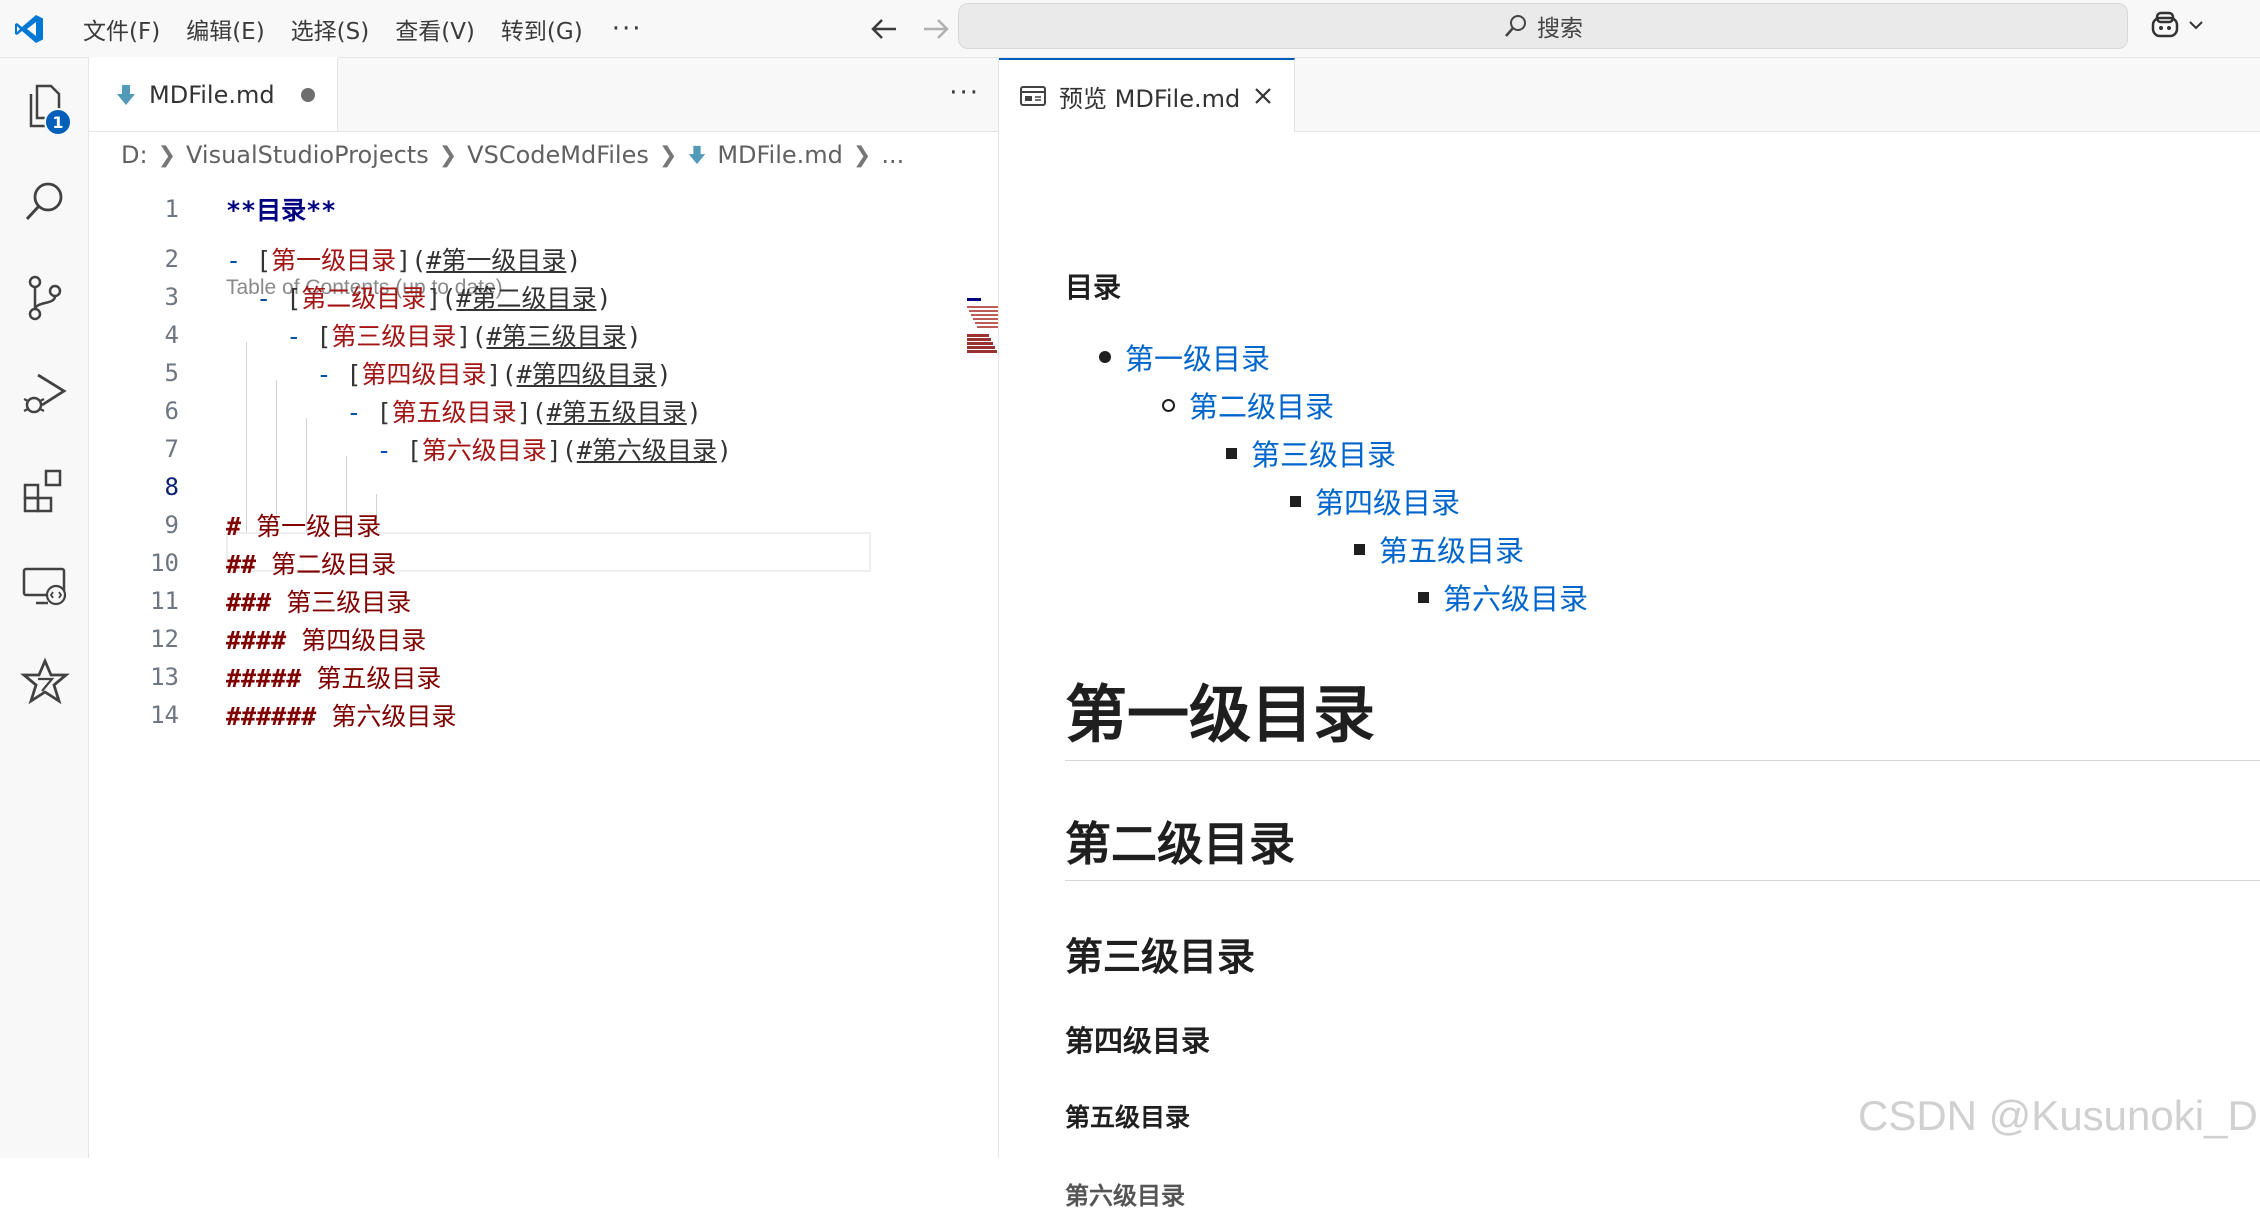  Describe the element at coordinates (479, 297) in the screenshot. I see `code-line: 3 - [第二级目录](#第二级目录)` at that location.